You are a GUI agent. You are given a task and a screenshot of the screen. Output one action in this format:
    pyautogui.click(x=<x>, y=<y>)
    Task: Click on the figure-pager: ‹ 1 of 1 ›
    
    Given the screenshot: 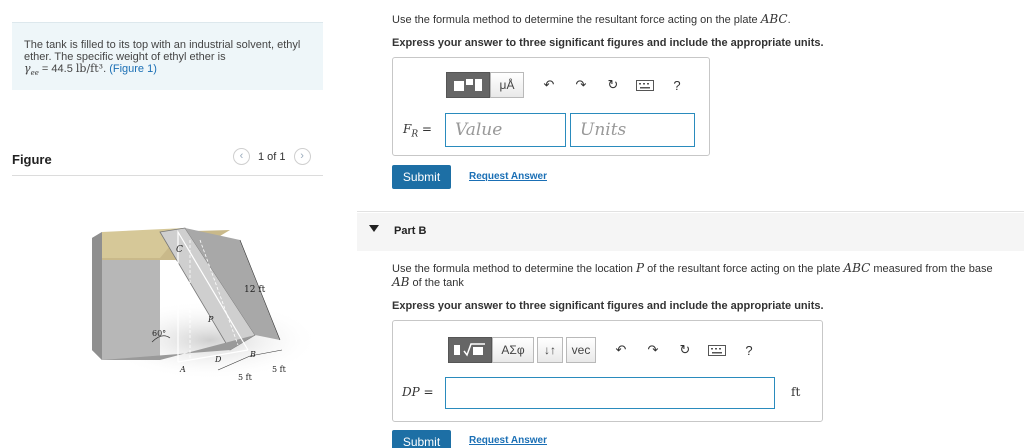 What is the action you would take?
    pyautogui.click(x=272, y=156)
    